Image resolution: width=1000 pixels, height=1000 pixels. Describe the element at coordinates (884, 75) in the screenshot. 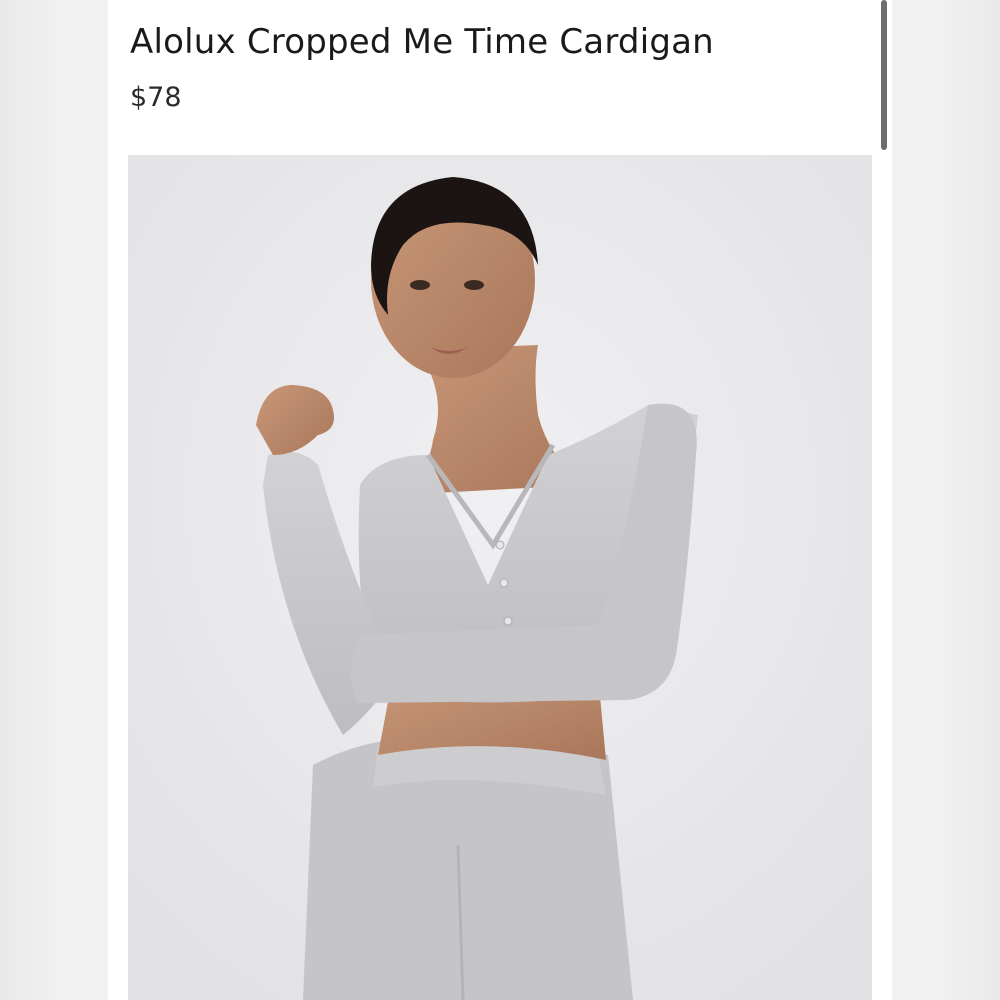

I see `scrollbar` at that location.